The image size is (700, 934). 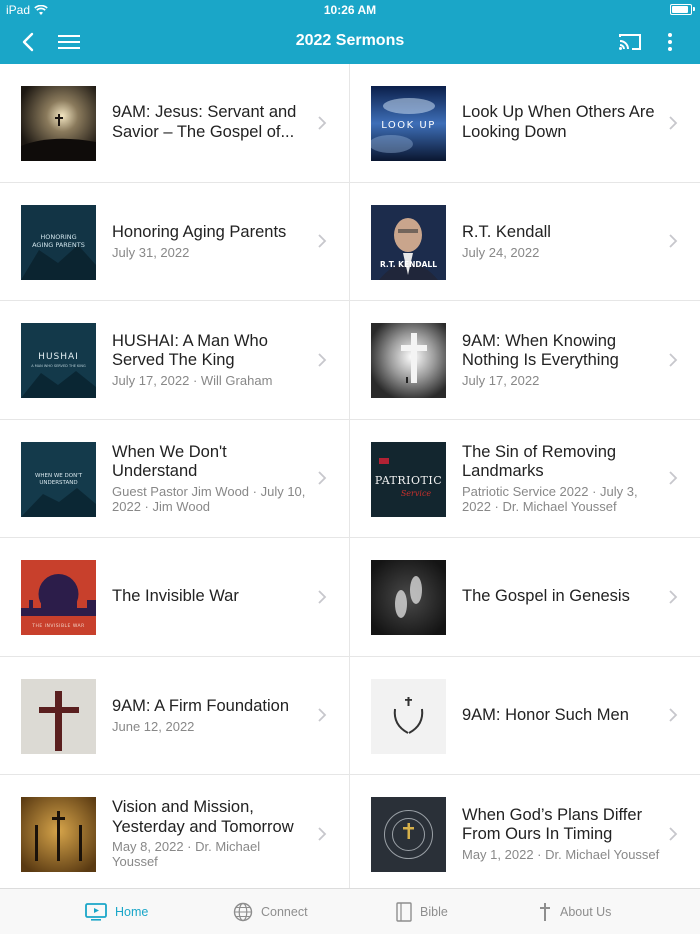 I want to click on tab-label: Bible, so click(x=434, y=912).